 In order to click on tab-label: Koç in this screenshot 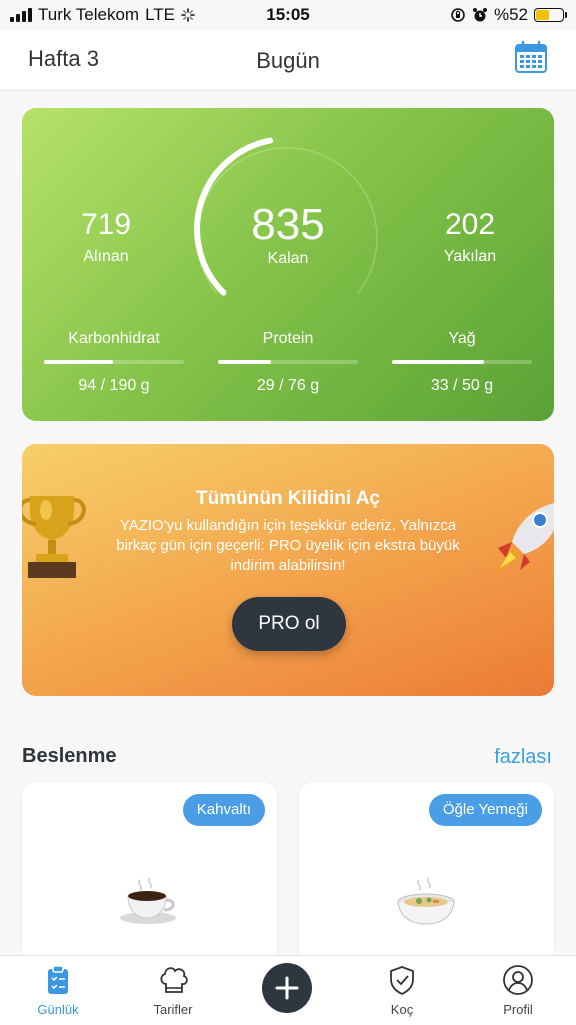, I will do `click(402, 1009)`.